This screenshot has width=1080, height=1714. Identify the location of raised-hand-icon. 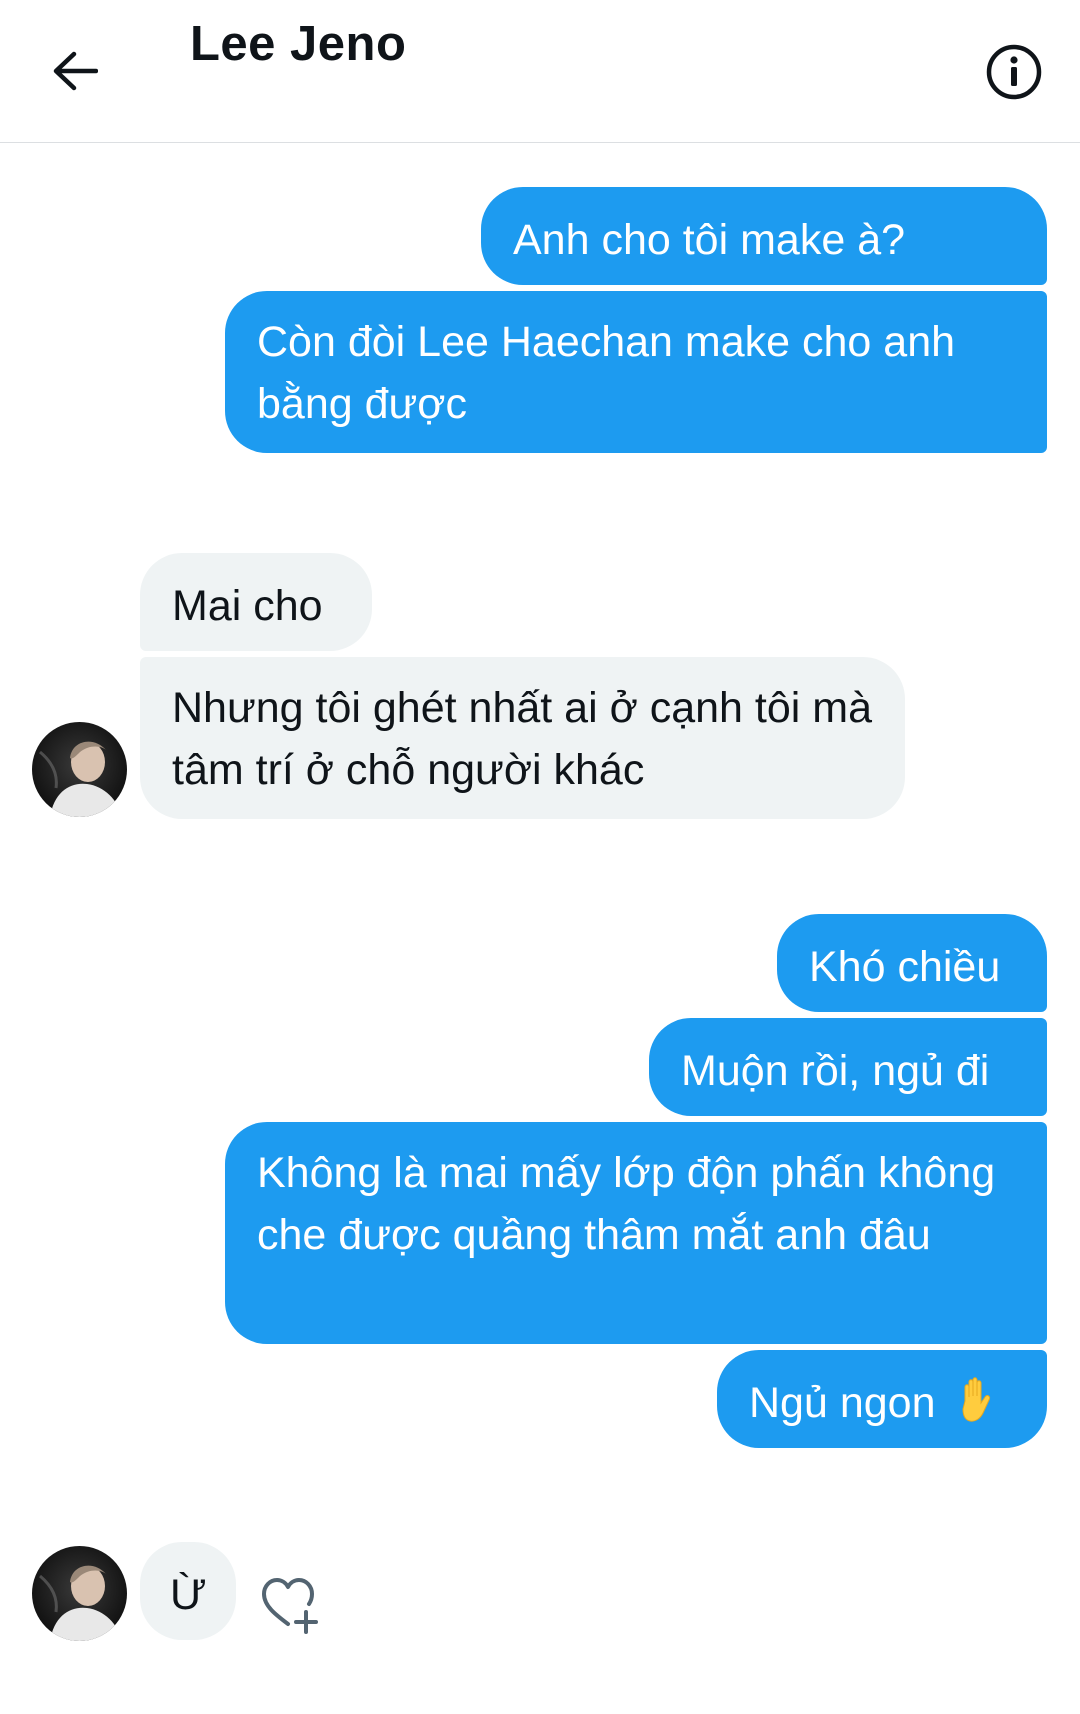
(976, 1399).